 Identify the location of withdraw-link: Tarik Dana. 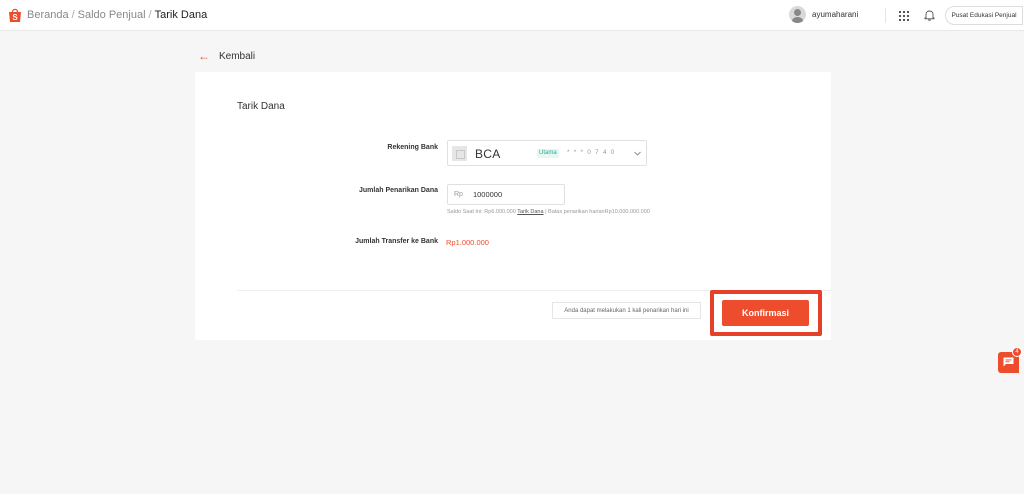
(530, 212).